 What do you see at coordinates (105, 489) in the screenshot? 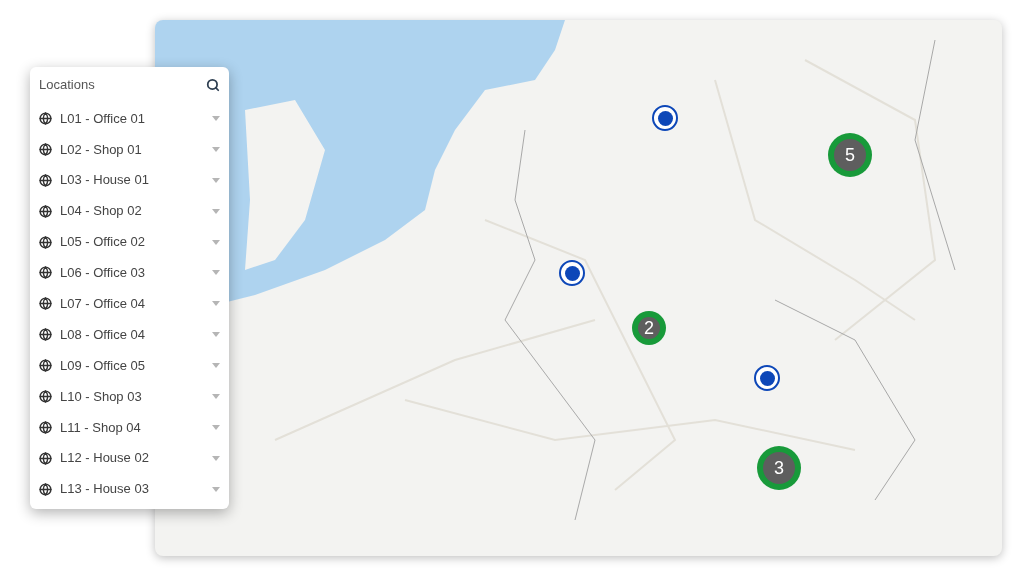
I see `location-label: L13 - House 03` at bounding box center [105, 489].